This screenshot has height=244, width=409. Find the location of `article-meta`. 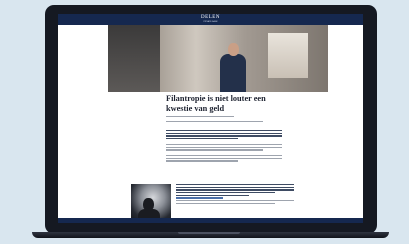

article-meta is located at coordinates (221, 117).